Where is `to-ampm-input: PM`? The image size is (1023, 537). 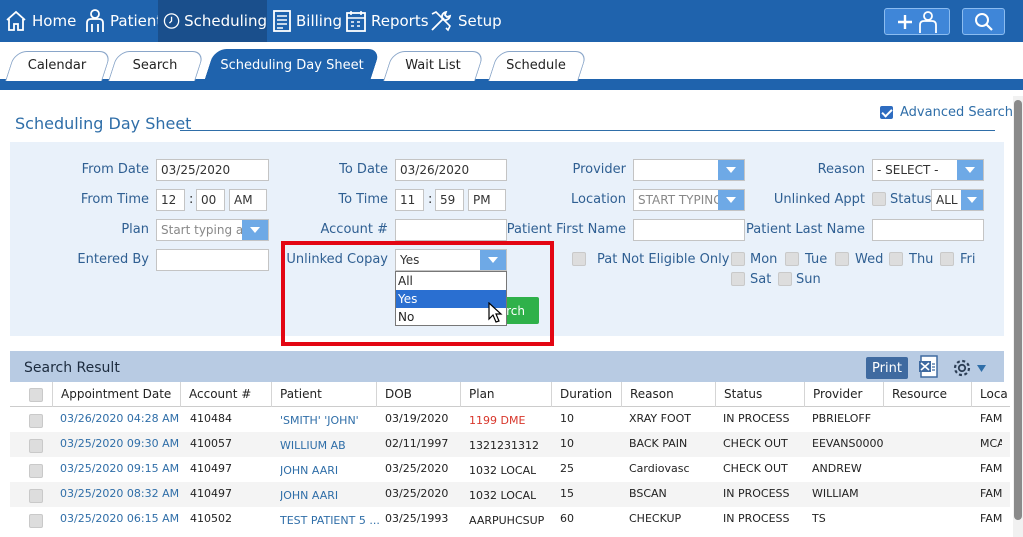 to-ampm-input: PM is located at coordinates (487, 200).